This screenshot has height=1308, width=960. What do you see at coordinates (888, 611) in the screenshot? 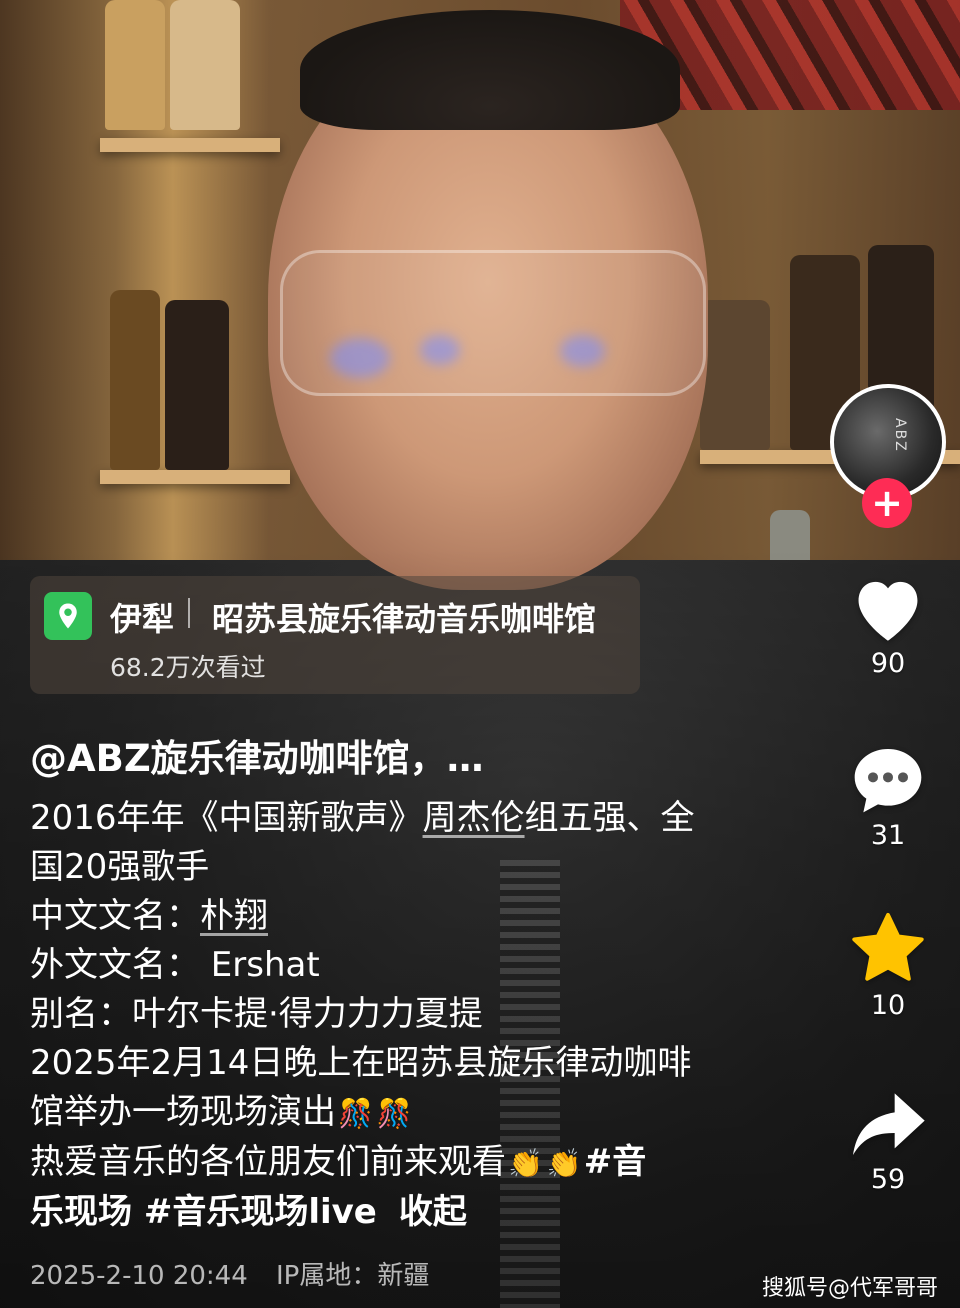
I see `heart-icon` at bounding box center [888, 611].